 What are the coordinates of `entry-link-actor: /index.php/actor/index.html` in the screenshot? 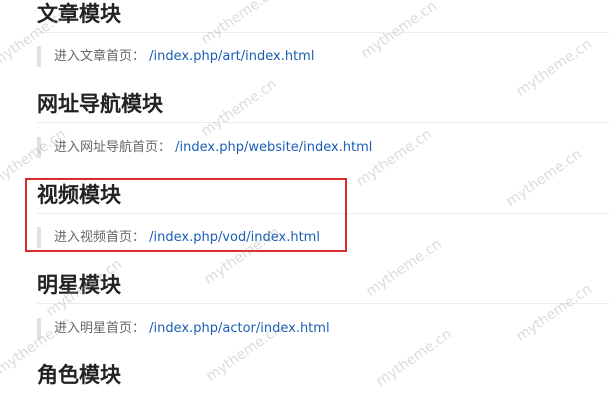 It's located at (239, 328).